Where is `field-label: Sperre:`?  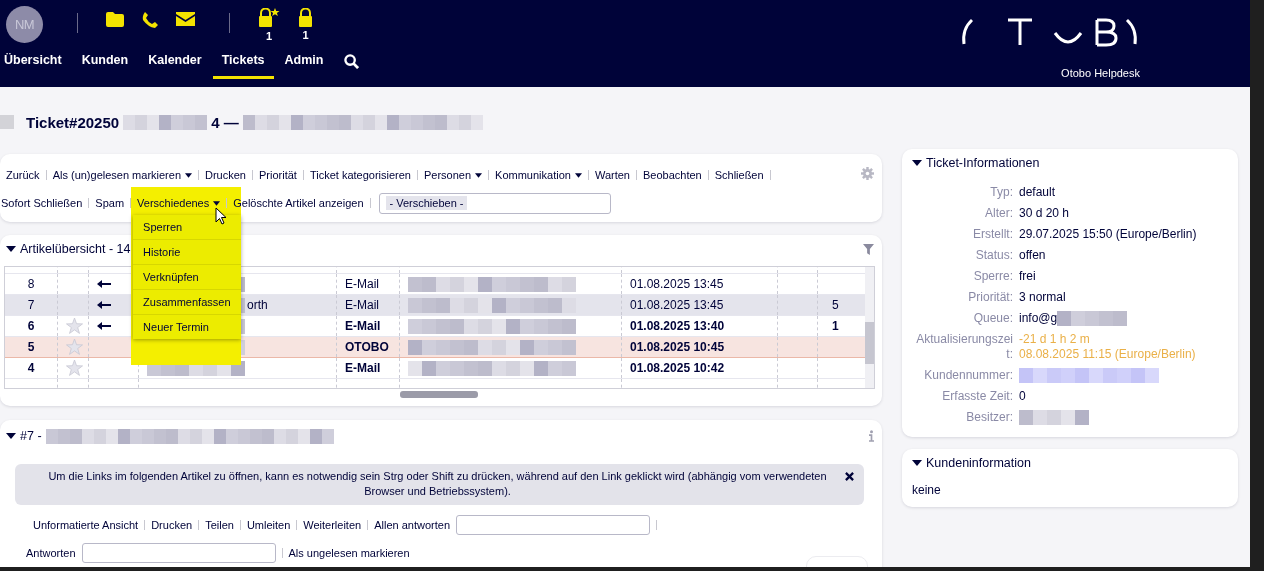
field-label: Sperre: is located at coordinates (992, 276).